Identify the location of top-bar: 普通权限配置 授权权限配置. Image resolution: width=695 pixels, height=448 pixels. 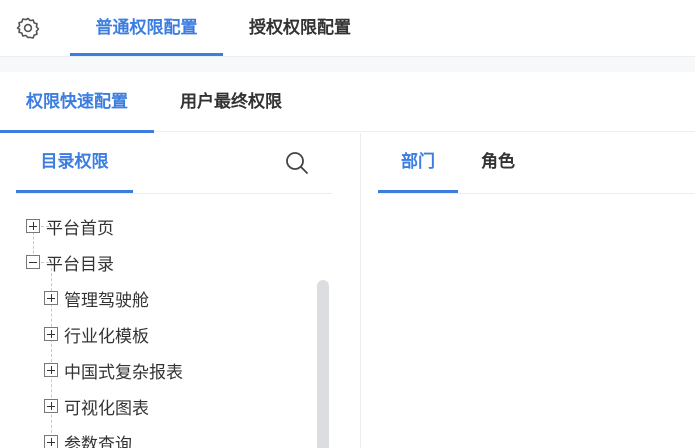
(347, 28).